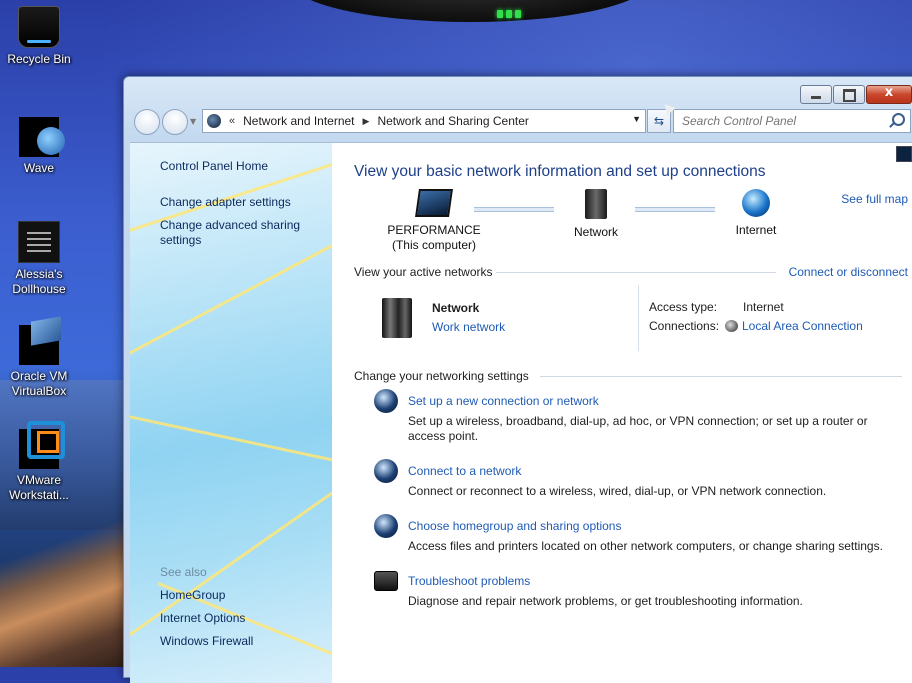  What do you see at coordinates (192, 595) in the screenshot?
I see `link-homegroup: HomeGroup` at bounding box center [192, 595].